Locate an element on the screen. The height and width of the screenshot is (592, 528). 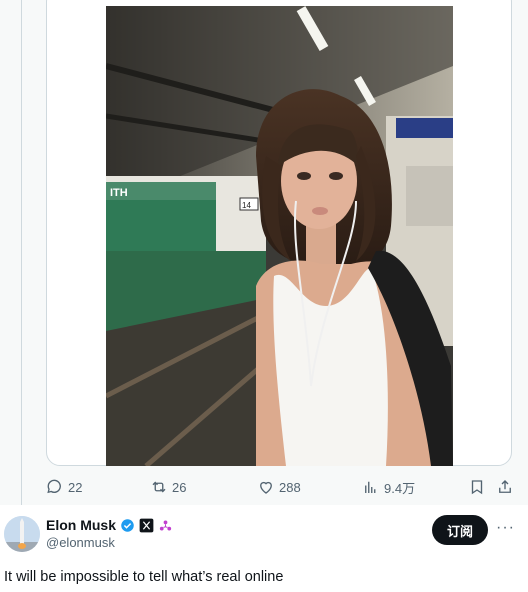
like-button: 288 is located at coordinates (279, 487).